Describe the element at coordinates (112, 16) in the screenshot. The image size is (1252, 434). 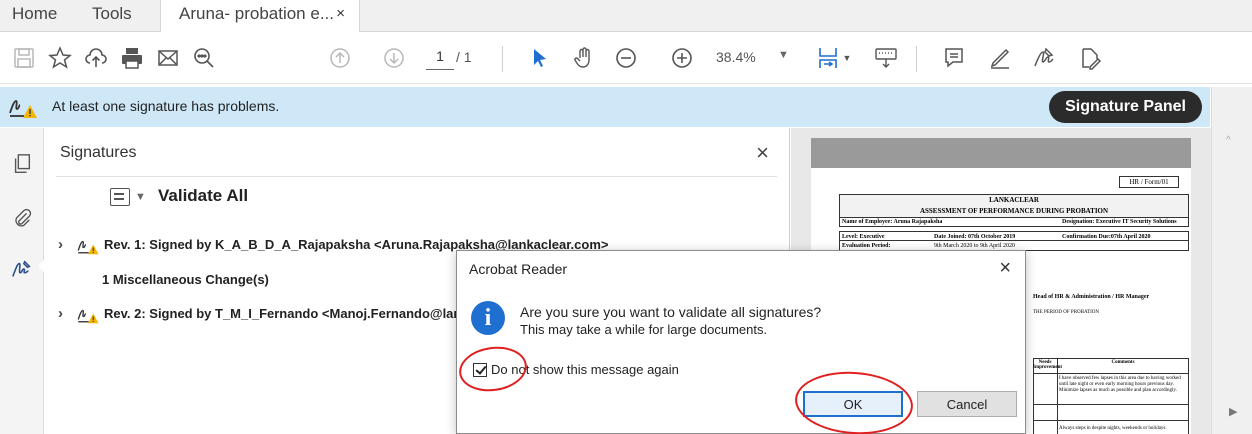
I see `tab-tools: Tools` at that location.